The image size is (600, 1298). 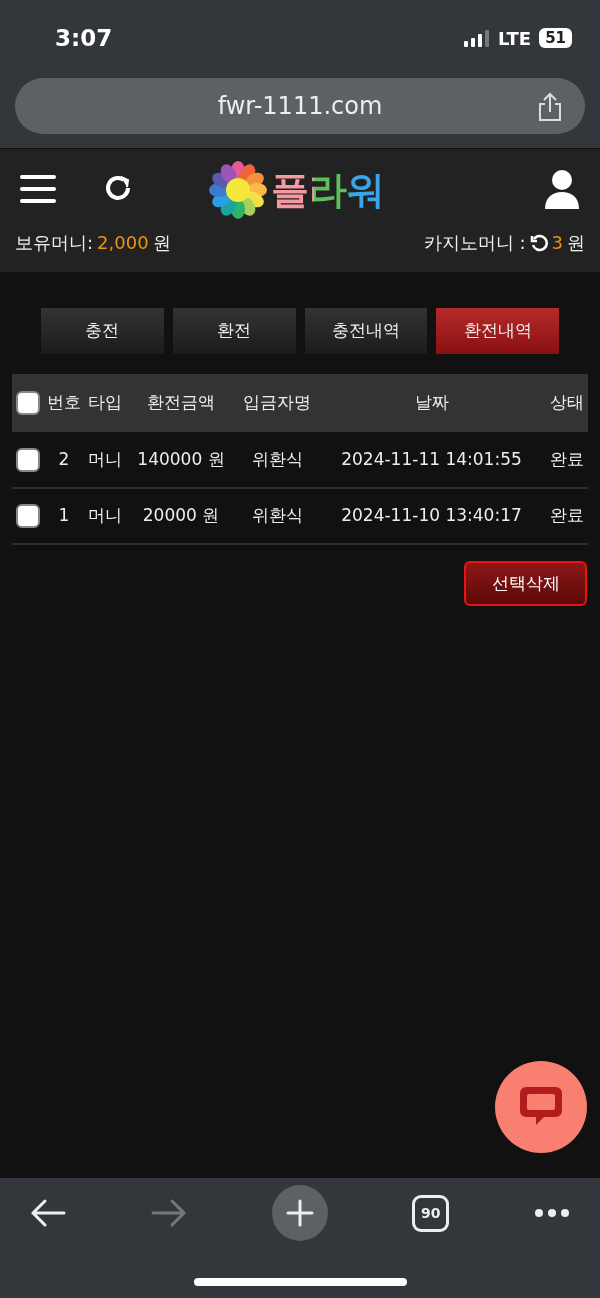 I want to click on tab-count-button: 90, so click(x=431, y=1213).